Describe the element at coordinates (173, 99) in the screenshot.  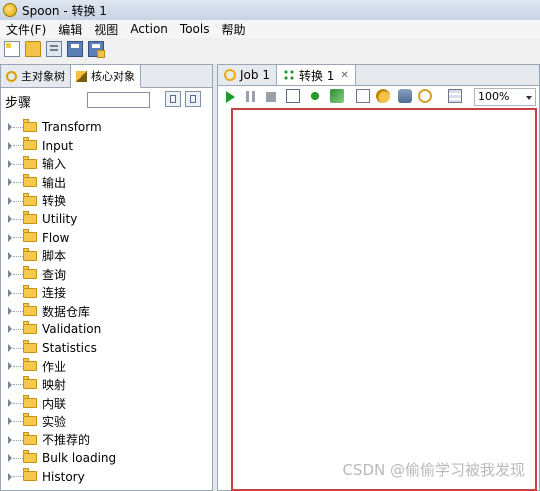
I see `expand-all-icon` at that location.